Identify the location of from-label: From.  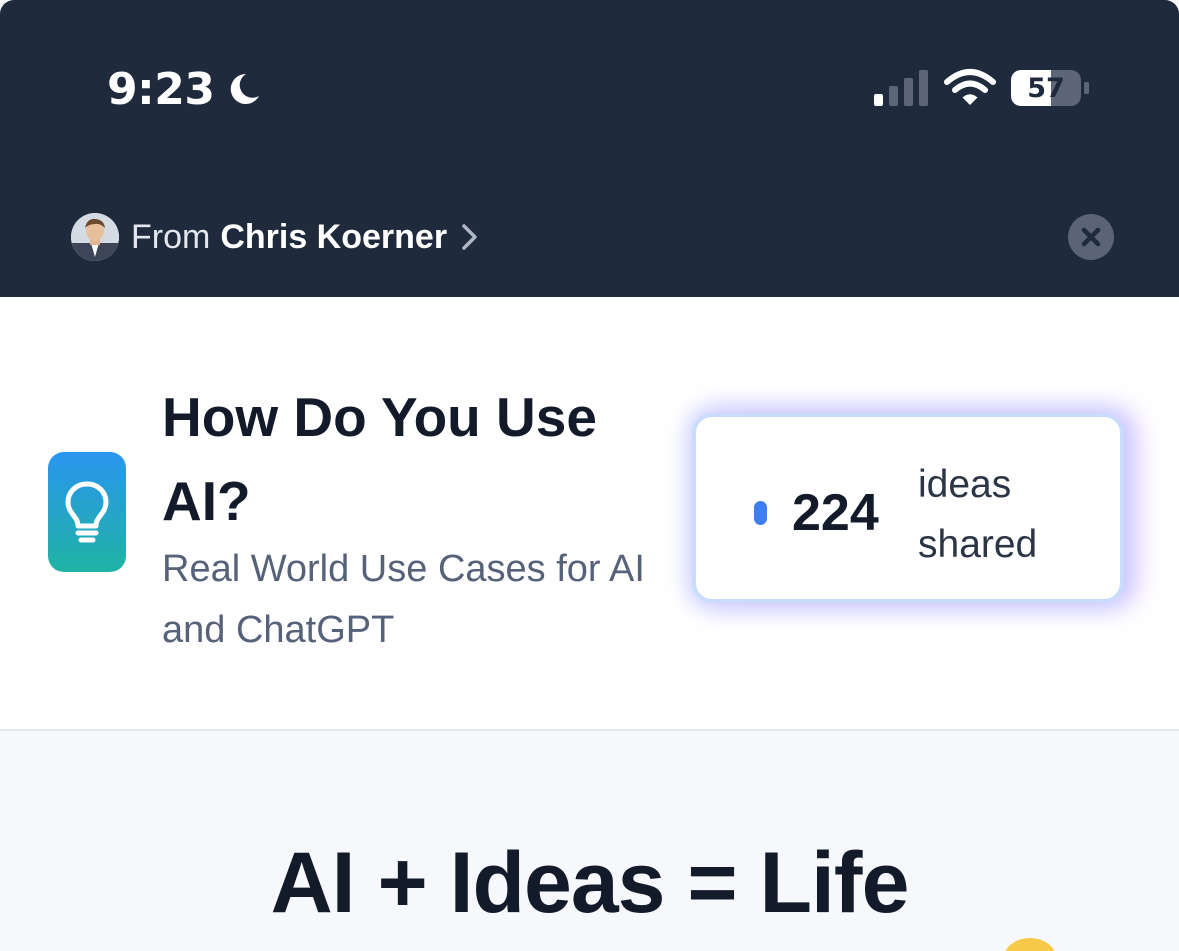
(171, 236).